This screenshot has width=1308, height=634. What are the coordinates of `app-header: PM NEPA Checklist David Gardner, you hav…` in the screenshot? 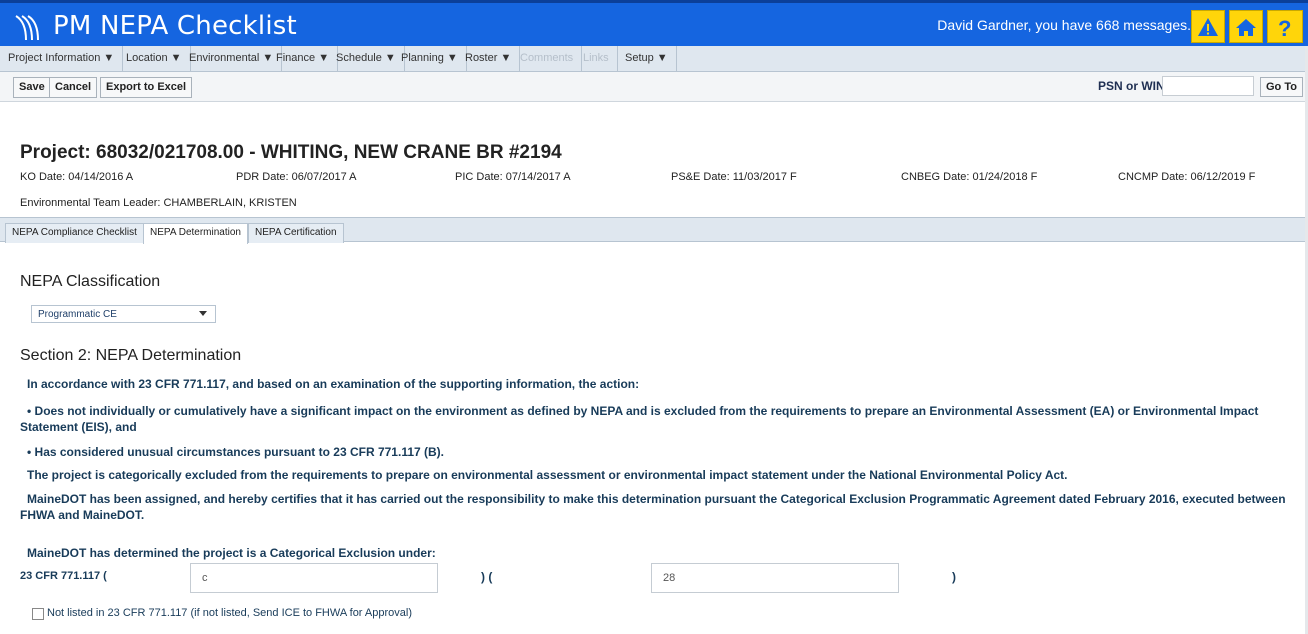 It's located at (654, 23).